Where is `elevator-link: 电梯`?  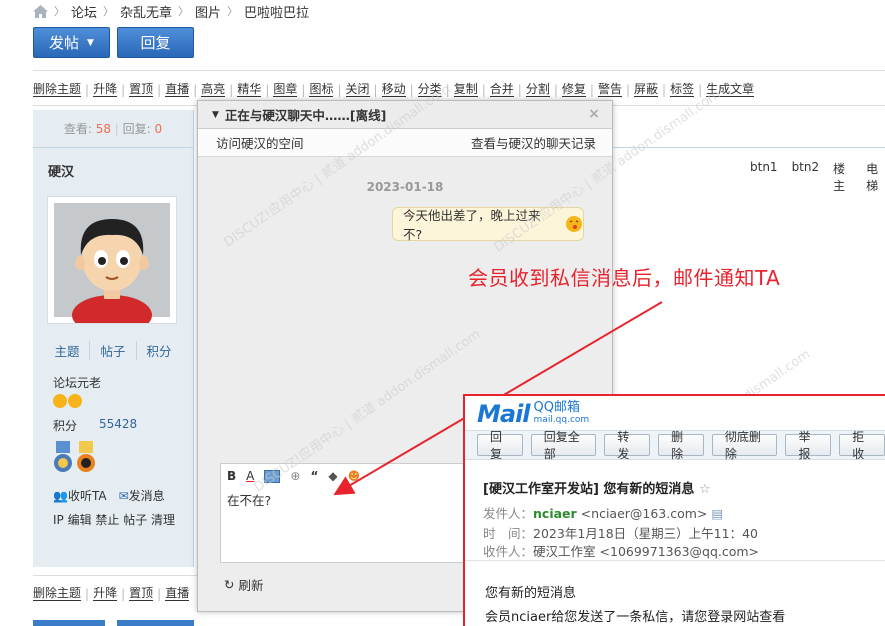 elevator-link: 电梯 is located at coordinates (875, 176).